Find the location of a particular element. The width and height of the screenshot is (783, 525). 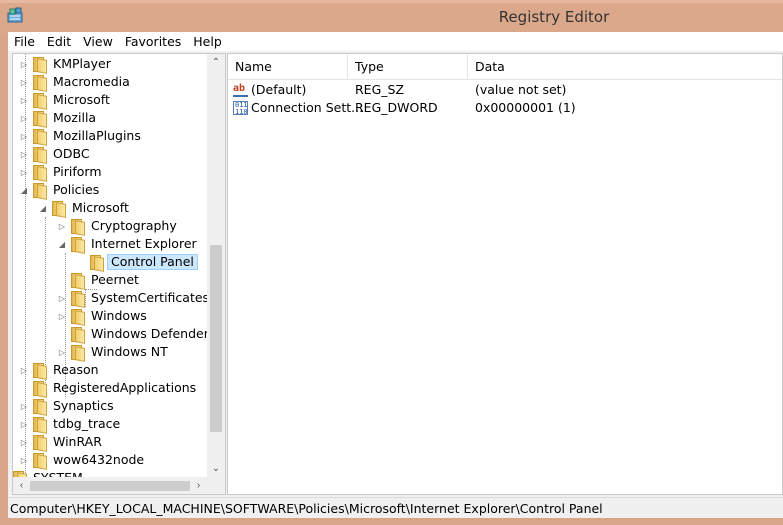

column-header-data: Data is located at coordinates (625, 66).